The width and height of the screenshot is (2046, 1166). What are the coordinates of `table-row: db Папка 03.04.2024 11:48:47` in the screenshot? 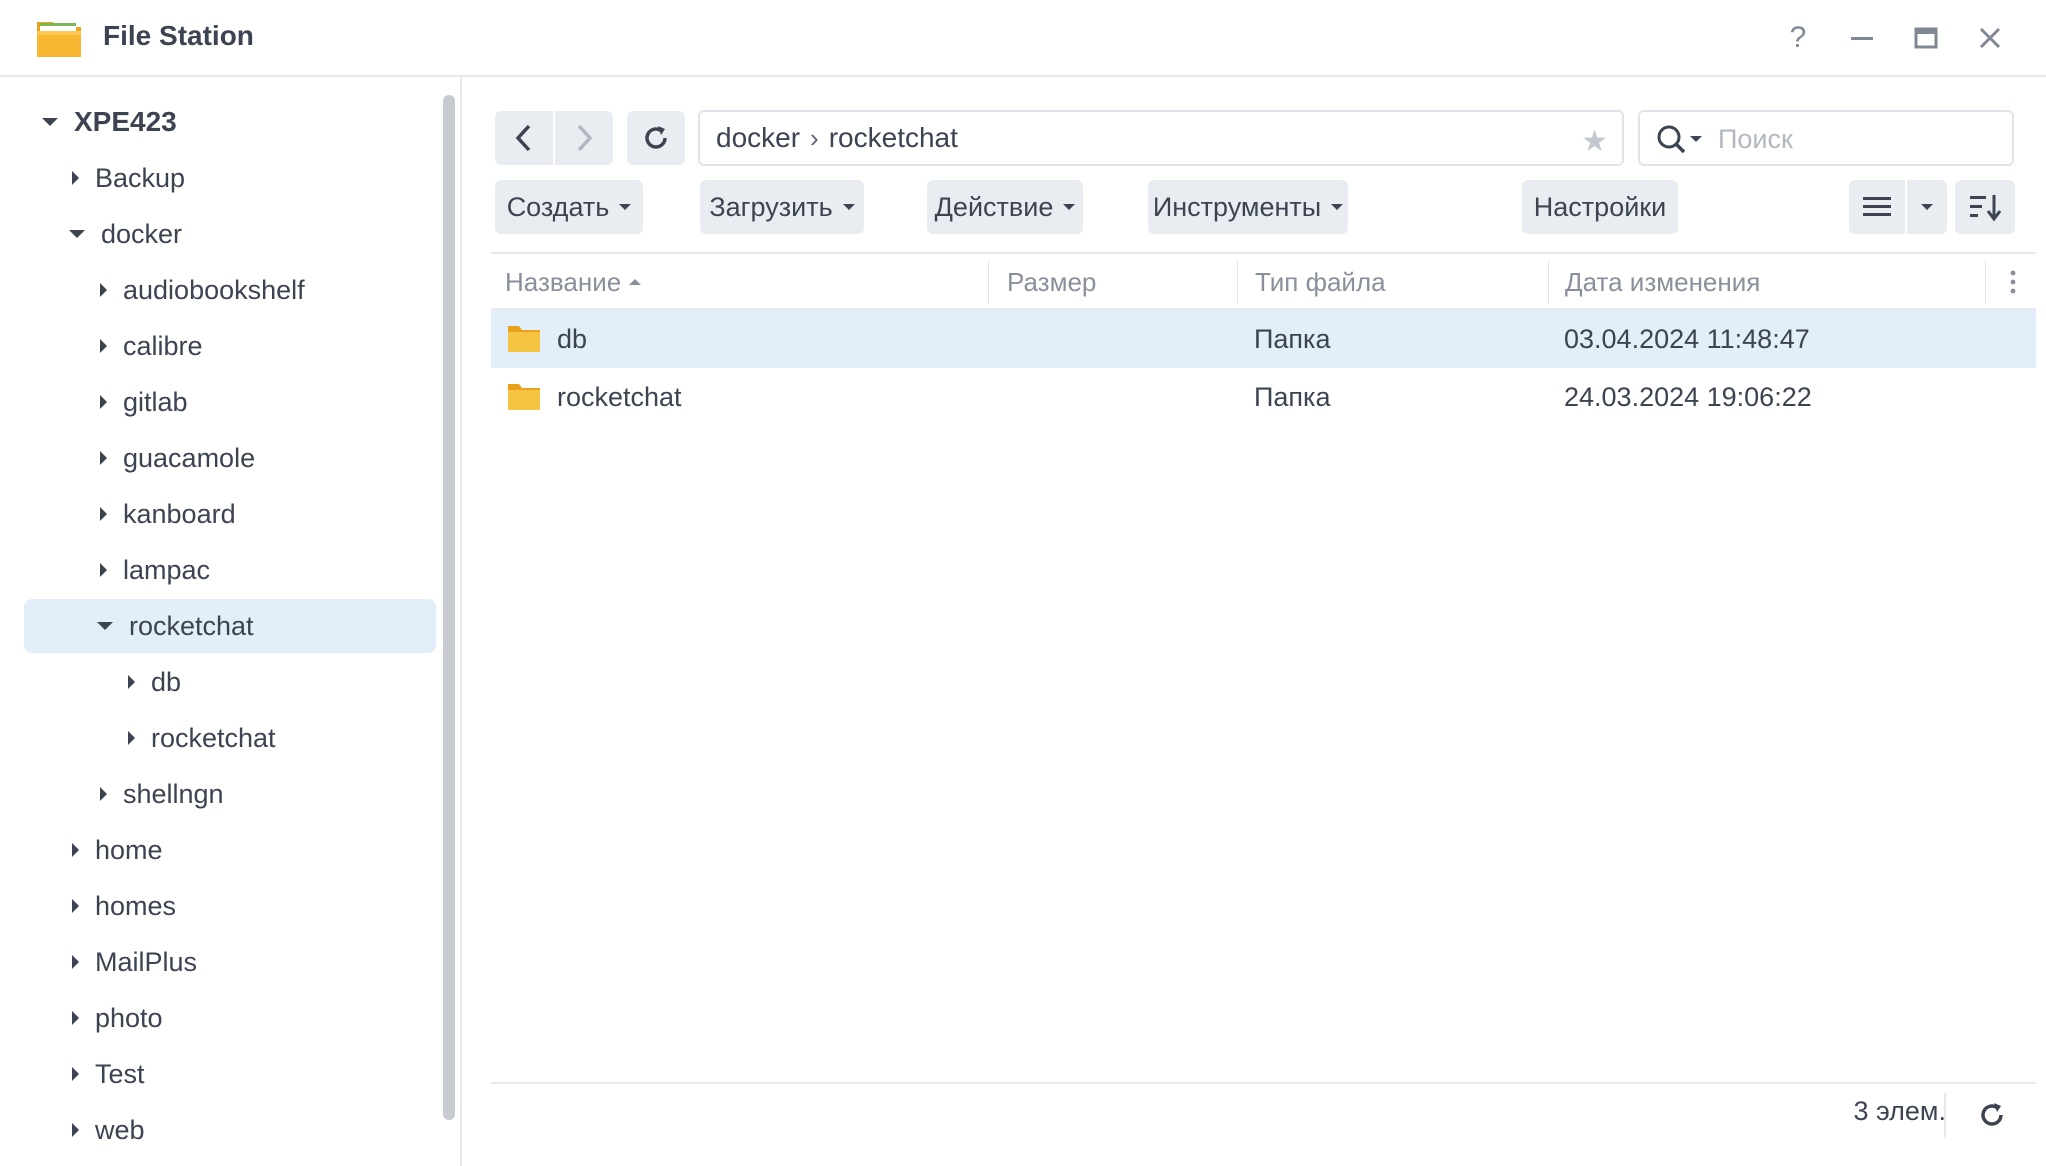 It's located at (1263, 339).